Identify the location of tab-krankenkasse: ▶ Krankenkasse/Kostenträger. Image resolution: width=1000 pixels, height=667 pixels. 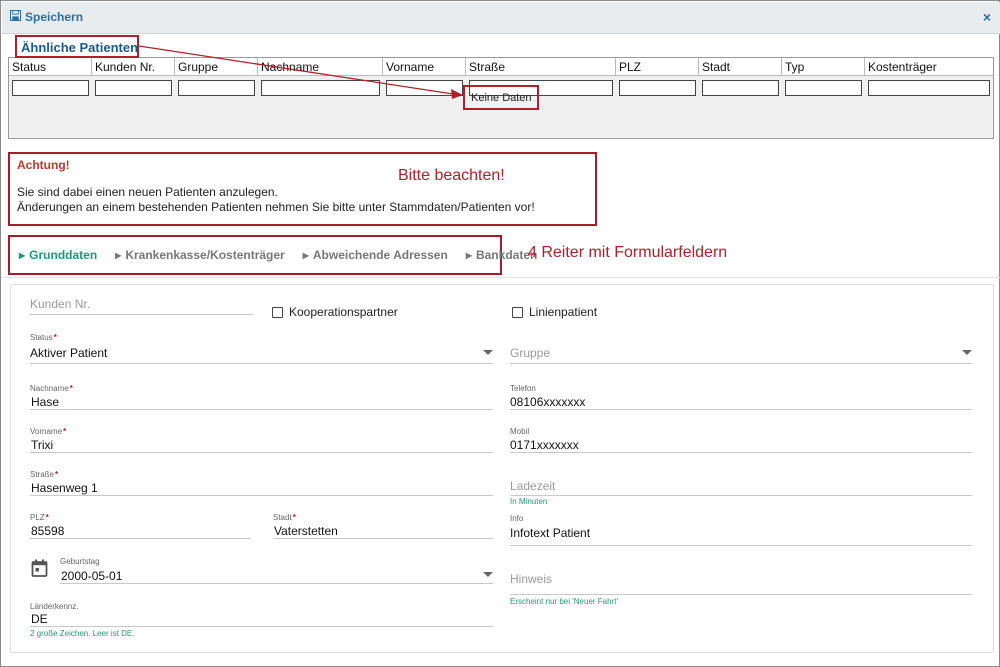
(200, 255).